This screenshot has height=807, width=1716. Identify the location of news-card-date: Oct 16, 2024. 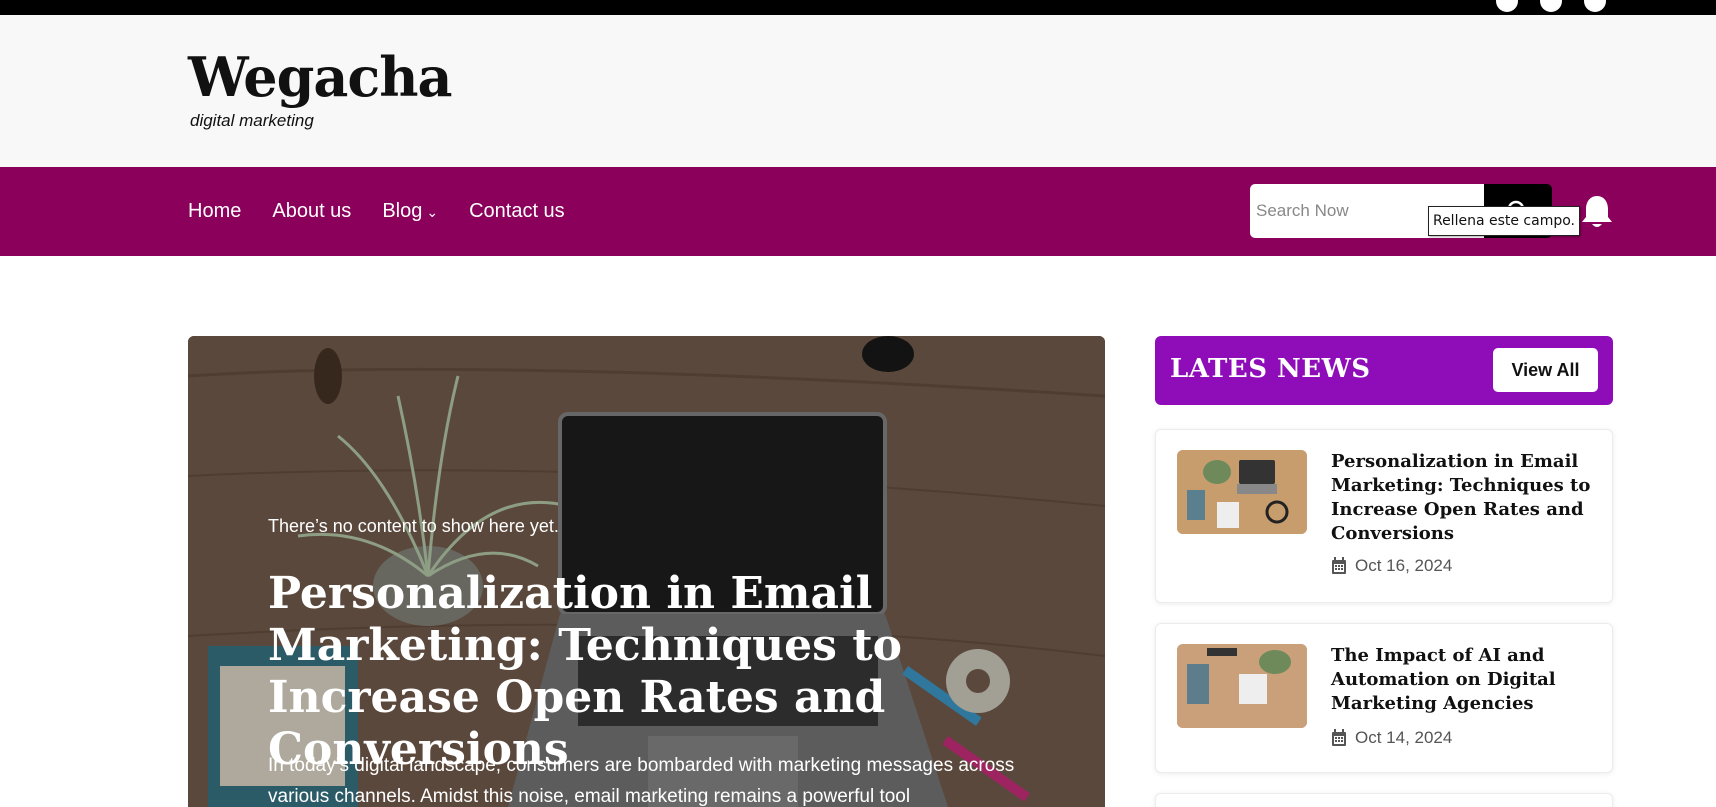
(1391, 566).